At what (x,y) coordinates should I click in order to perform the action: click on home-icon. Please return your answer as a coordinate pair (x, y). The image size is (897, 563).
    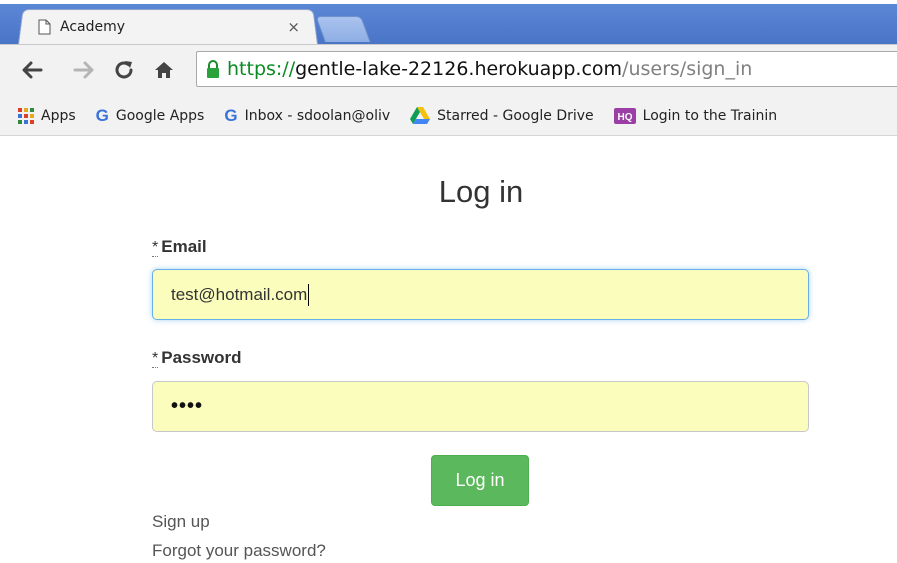
    Looking at the image, I should click on (164, 70).